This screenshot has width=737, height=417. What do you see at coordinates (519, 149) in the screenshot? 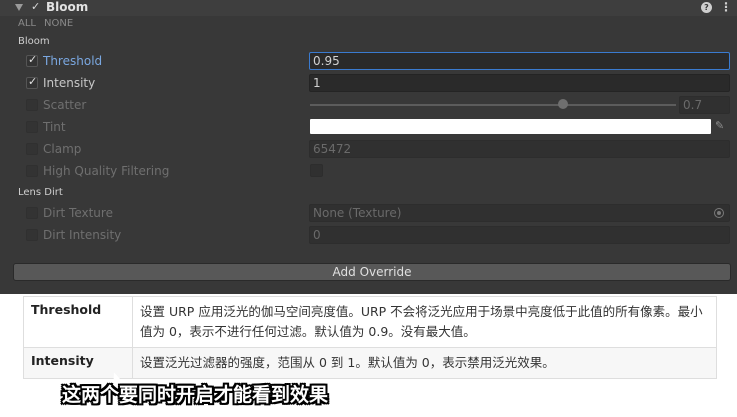
I see `clamp-field: 65472` at bounding box center [519, 149].